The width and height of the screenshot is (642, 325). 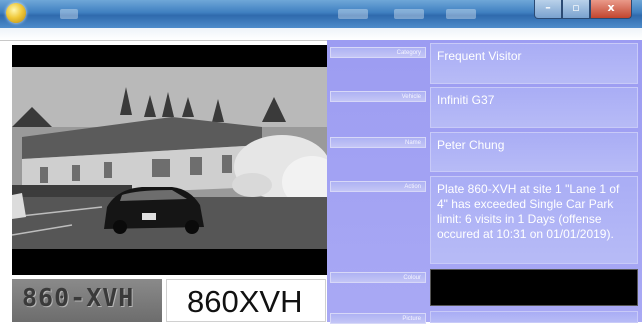 I want to click on vehicle-label: Vehicle, so click(x=378, y=96).